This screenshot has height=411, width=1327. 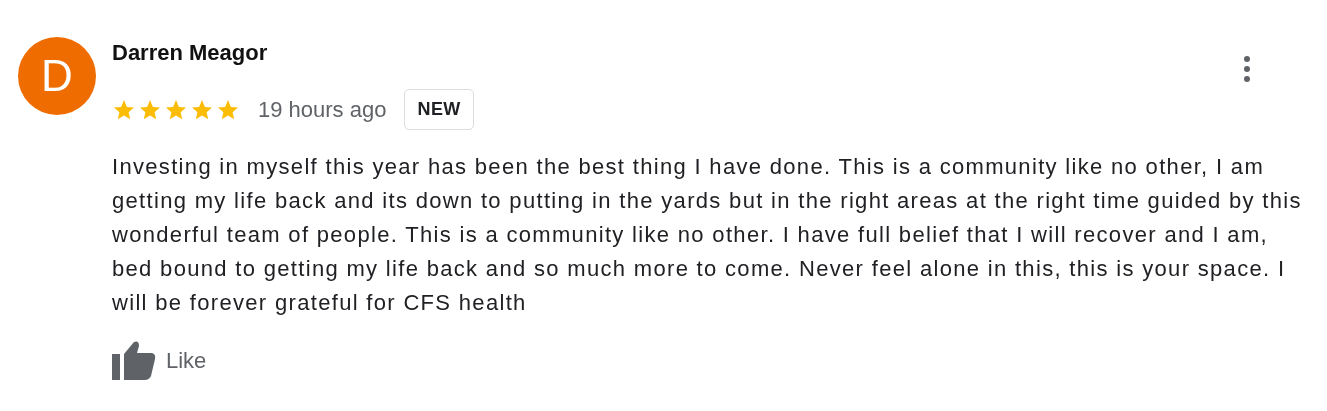 I want to click on thumbs-up-icon, so click(x=134, y=360).